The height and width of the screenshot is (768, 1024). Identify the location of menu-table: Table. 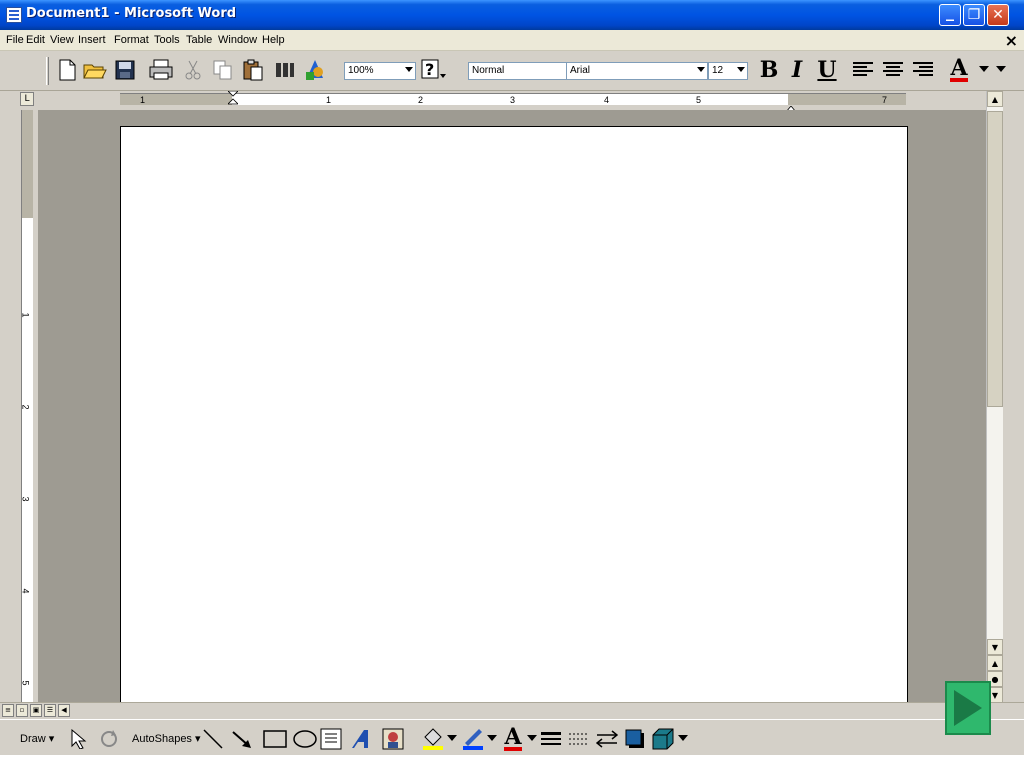
(199, 40).